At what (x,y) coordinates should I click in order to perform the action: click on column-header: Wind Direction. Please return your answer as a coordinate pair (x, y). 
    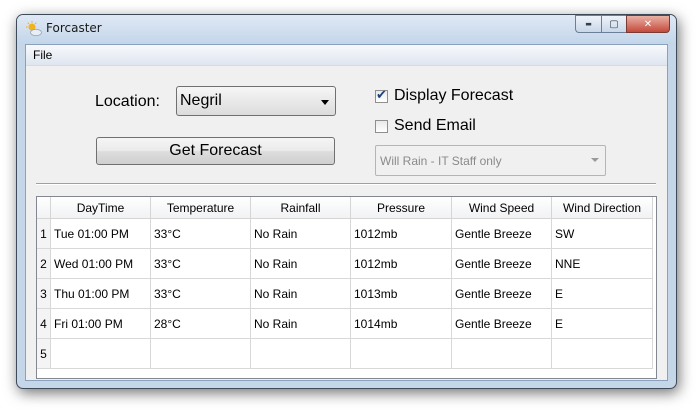
    Looking at the image, I should click on (602, 208).